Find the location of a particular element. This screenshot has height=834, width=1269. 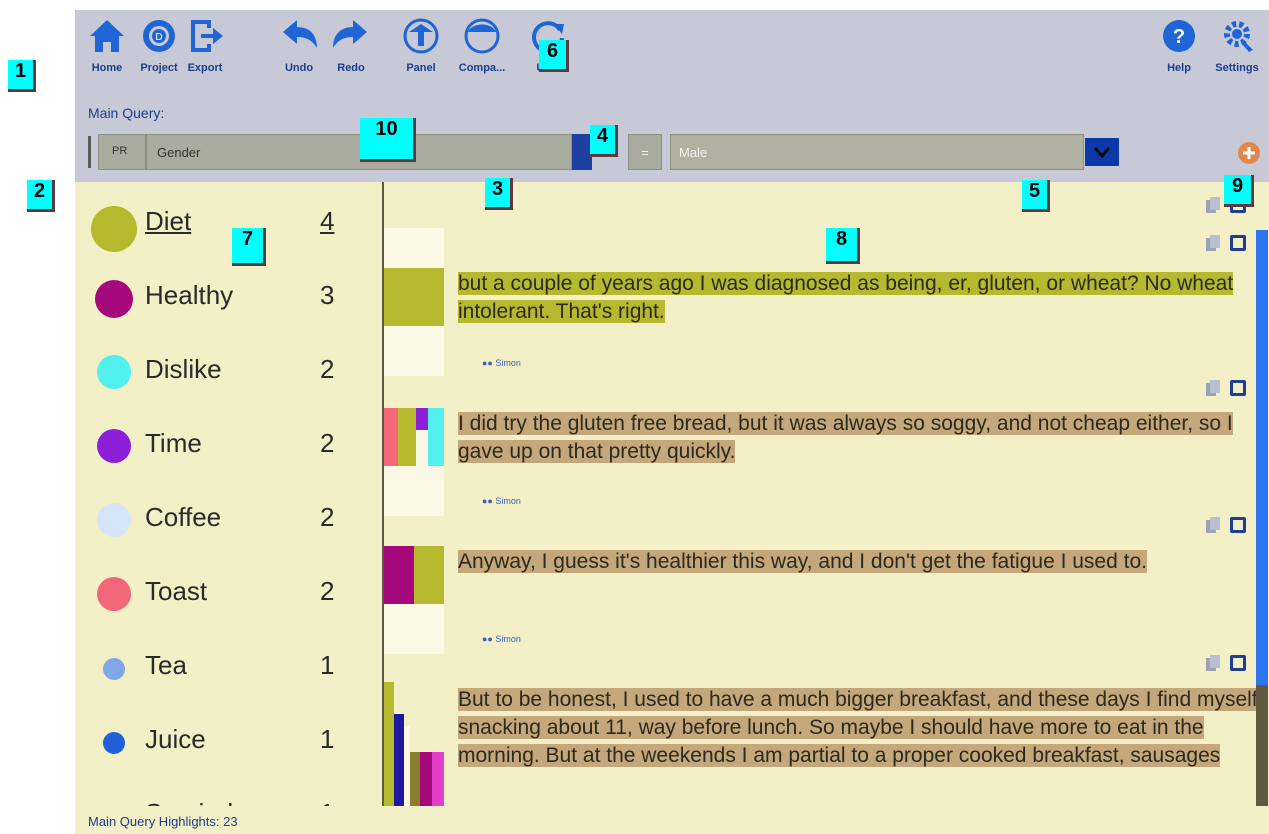

code-item-diet: Diet 4 is located at coordinates (227, 224).